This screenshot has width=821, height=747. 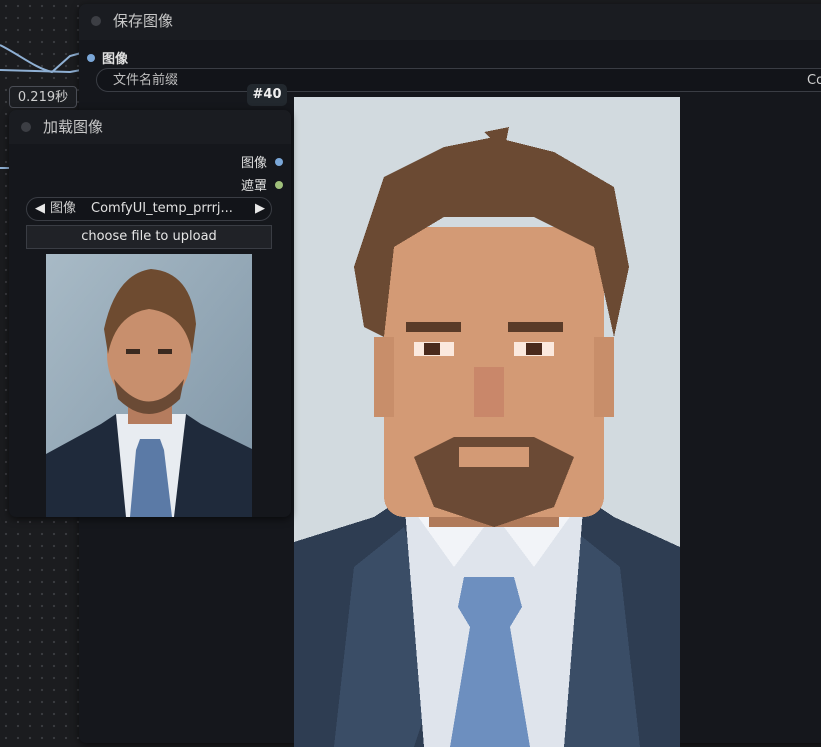 What do you see at coordinates (253, 186) in the screenshot?
I see `mask-output-label: 遮罩` at bounding box center [253, 186].